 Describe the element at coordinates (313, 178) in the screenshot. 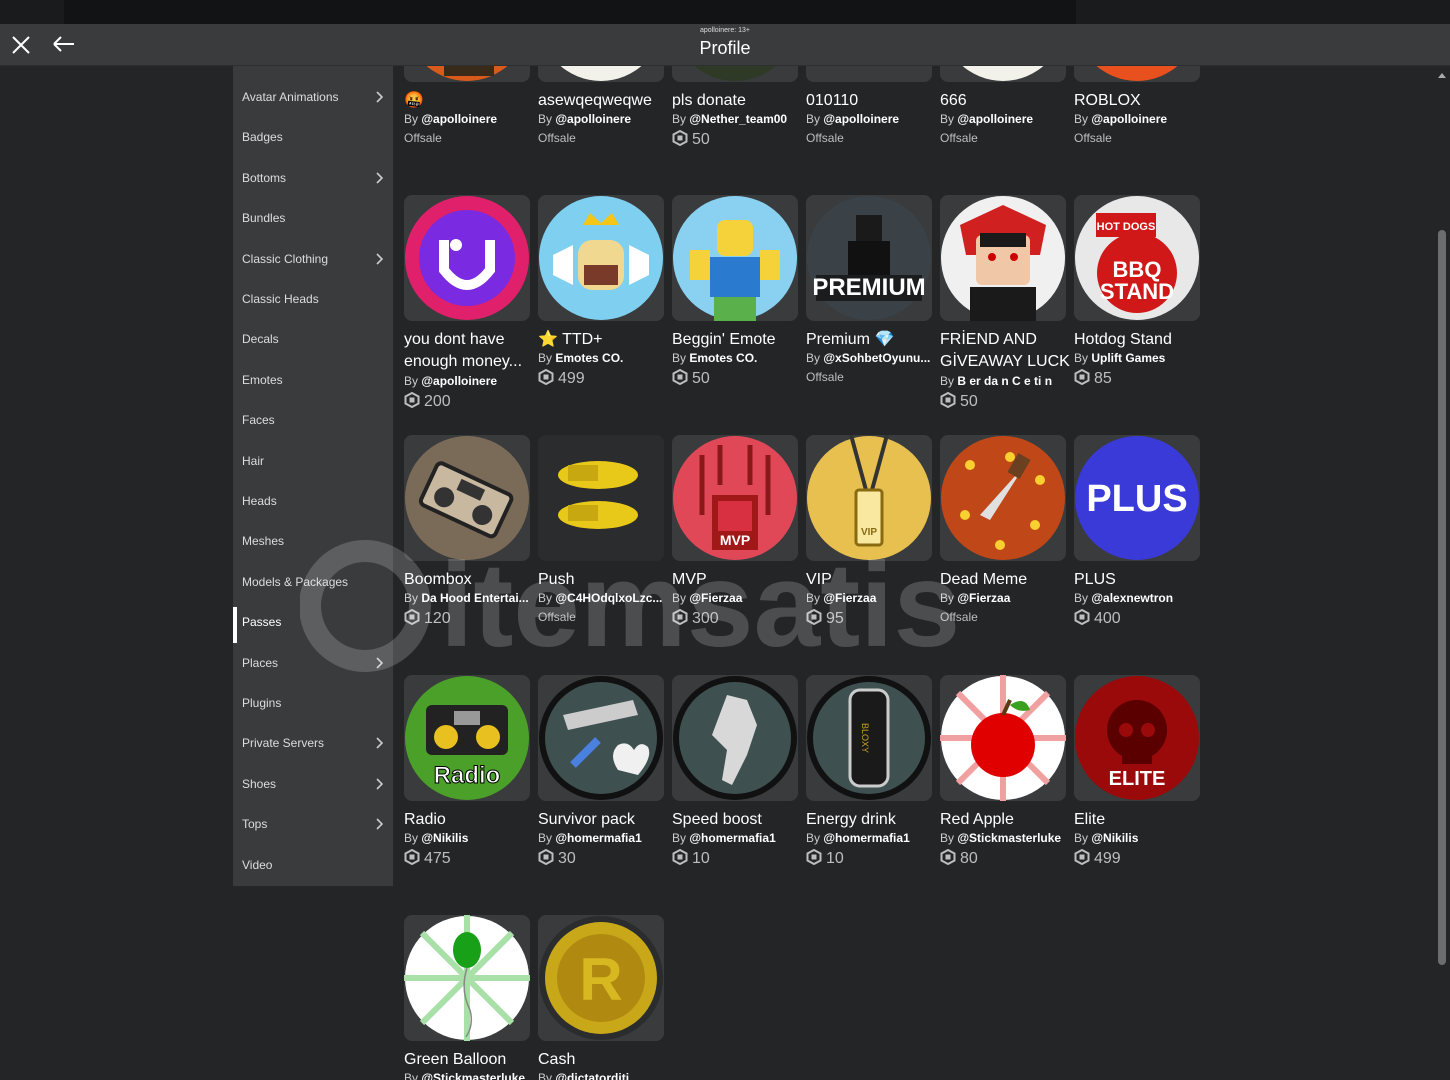

I see `sidebar-item-bottoms: Bottoms` at that location.